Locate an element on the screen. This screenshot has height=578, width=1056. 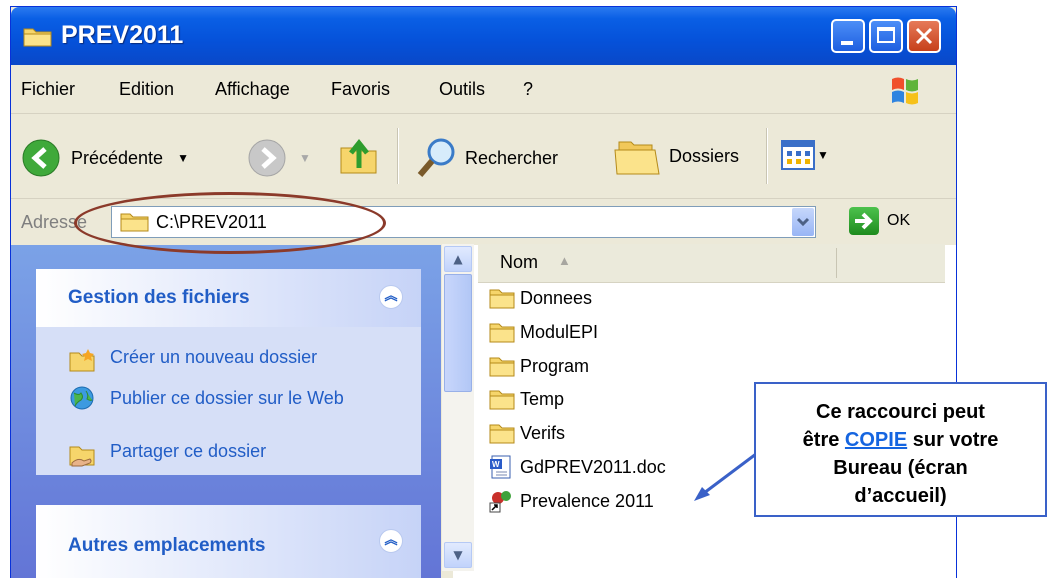
menu-affichage: Affichage is located at coordinates (252, 89).